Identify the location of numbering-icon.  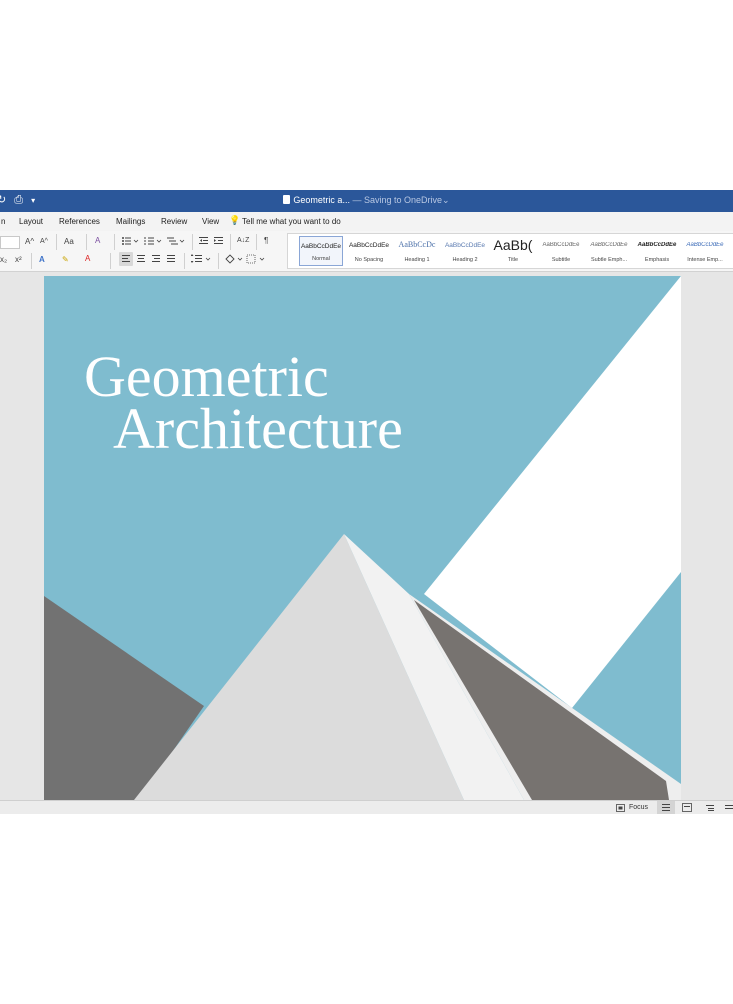
(153, 241).